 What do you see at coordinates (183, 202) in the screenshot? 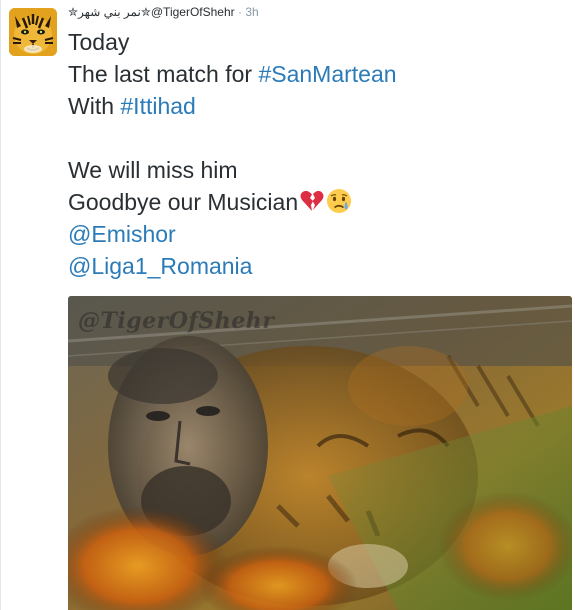
I see `tweet-text-segment: Goodbye our Musician` at bounding box center [183, 202].